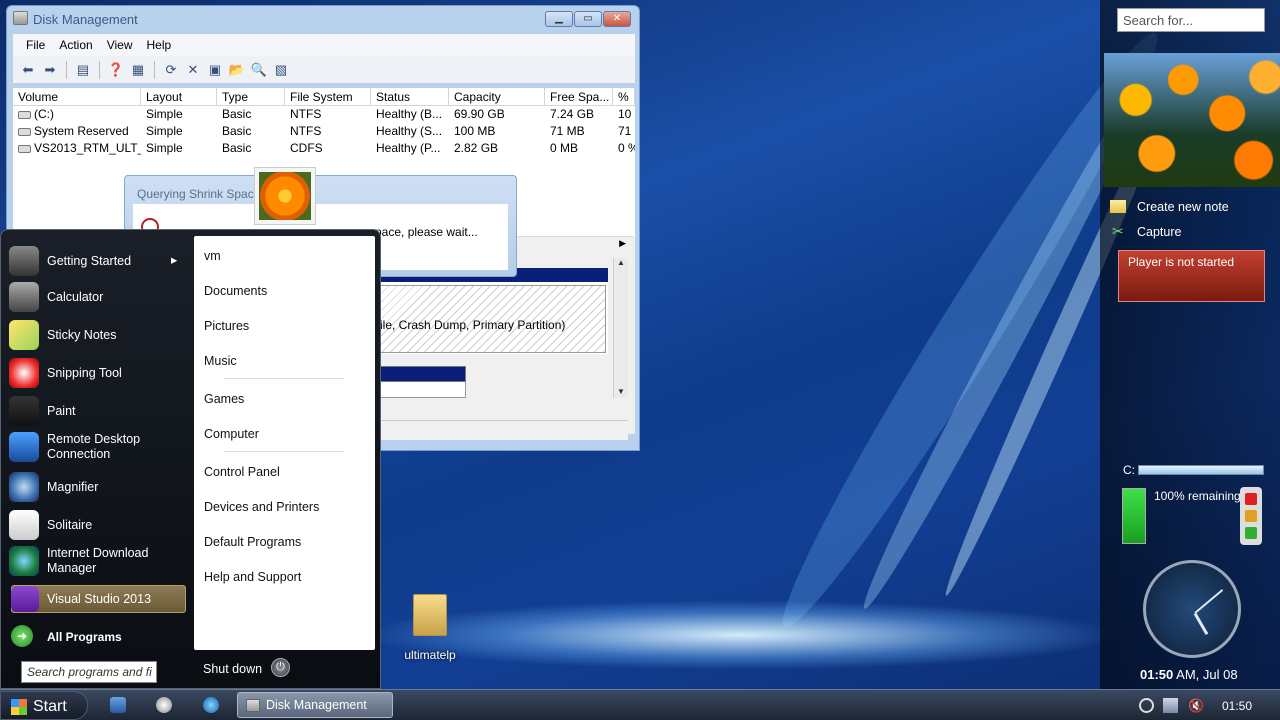 This screenshot has height=720, width=1280. I want to click on battery-icon, so click(1134, 516).